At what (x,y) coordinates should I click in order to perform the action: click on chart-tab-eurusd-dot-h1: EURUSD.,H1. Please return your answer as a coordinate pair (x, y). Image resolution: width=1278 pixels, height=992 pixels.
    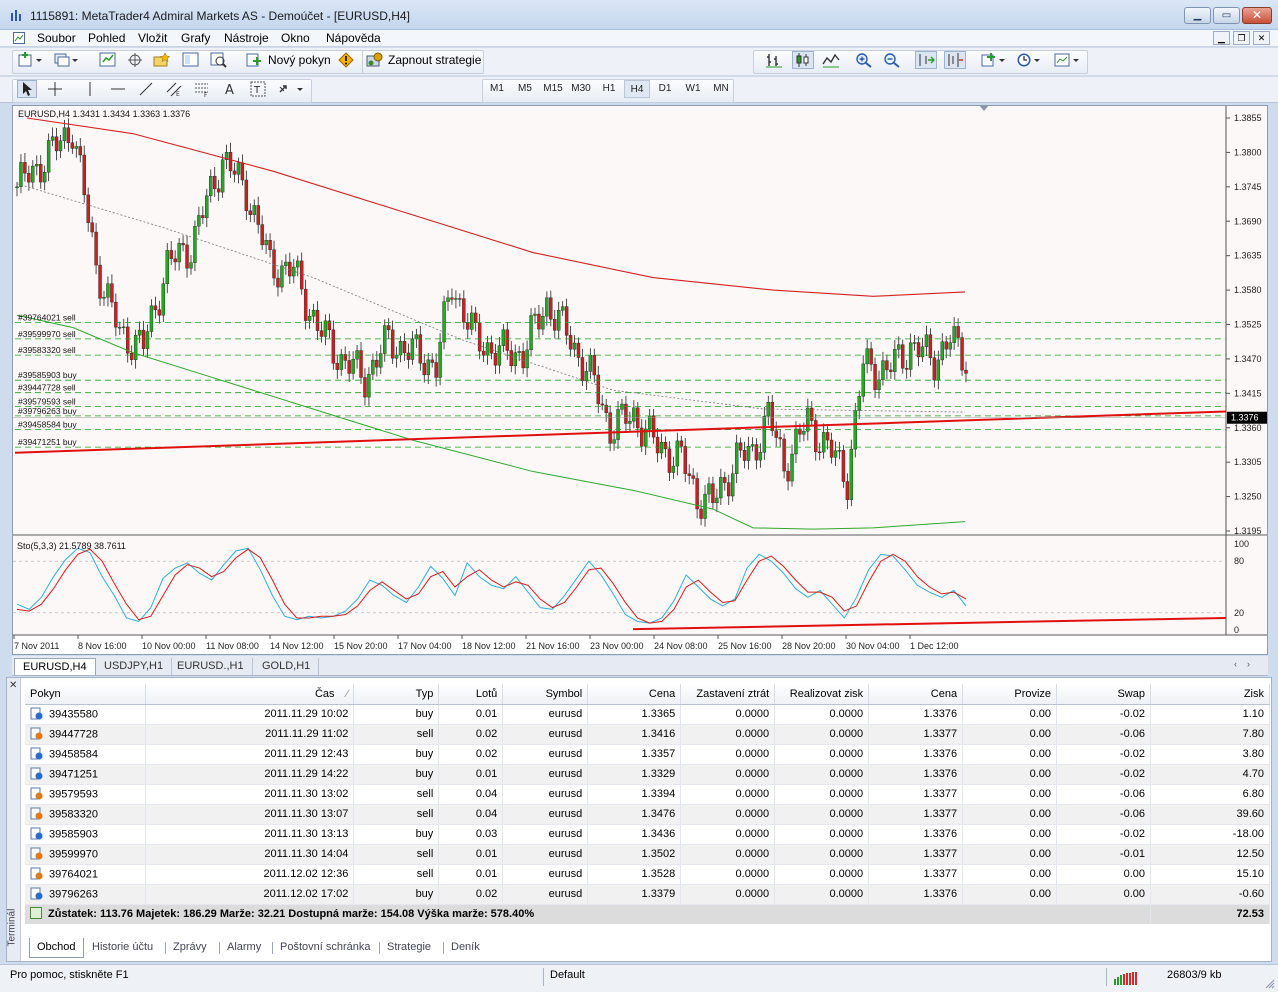
    Looking at the image, I should click on (211, 666).